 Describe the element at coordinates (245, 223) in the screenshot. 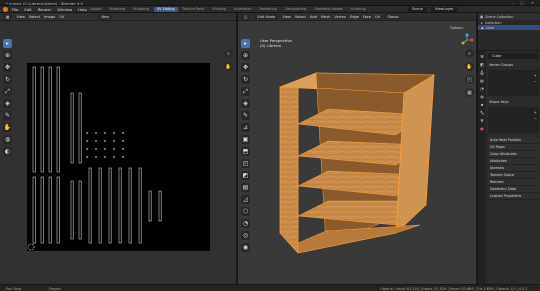

I see `spin-icon: ◔` at that location.